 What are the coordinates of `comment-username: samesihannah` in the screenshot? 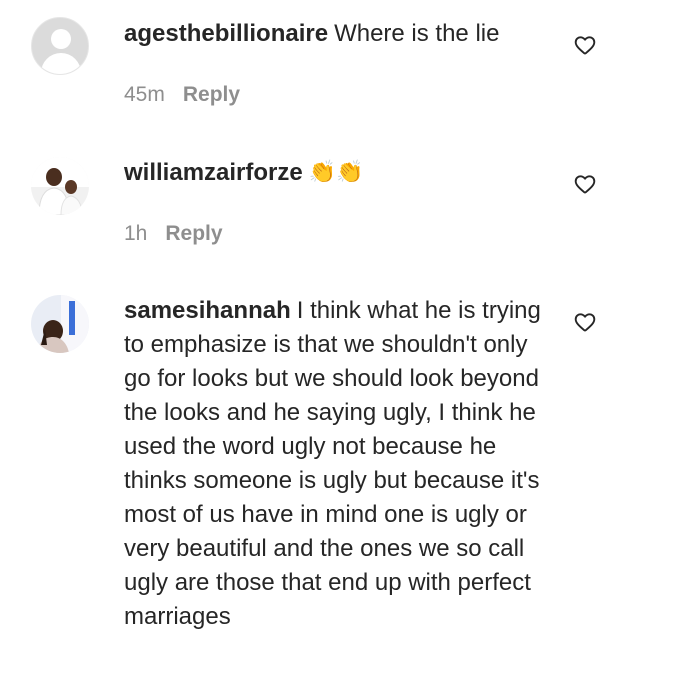 It's located at (207, 310).